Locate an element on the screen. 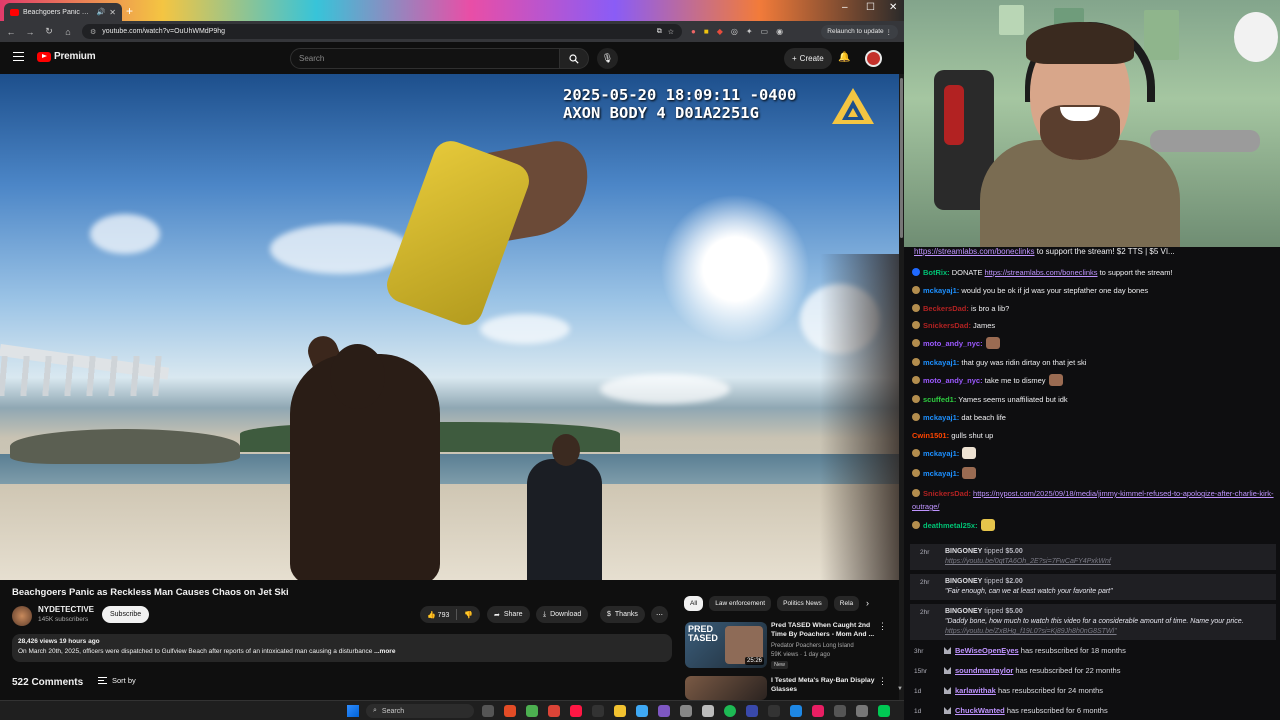 The width and height of the screenshot is (1280, 720). chat-username: deathmetal25x: is located at coordinates (950, 525).